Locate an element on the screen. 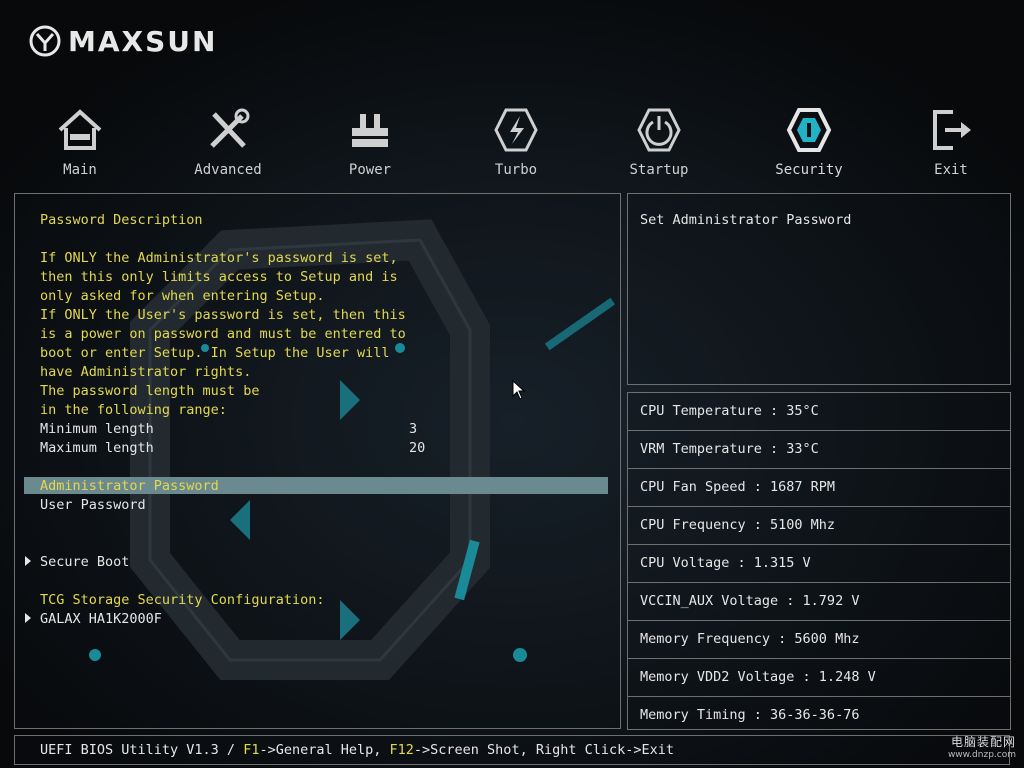 This screenshot has width=1024, height=768. help-text: Set Administrator Password is located at coordinates (746, 220).